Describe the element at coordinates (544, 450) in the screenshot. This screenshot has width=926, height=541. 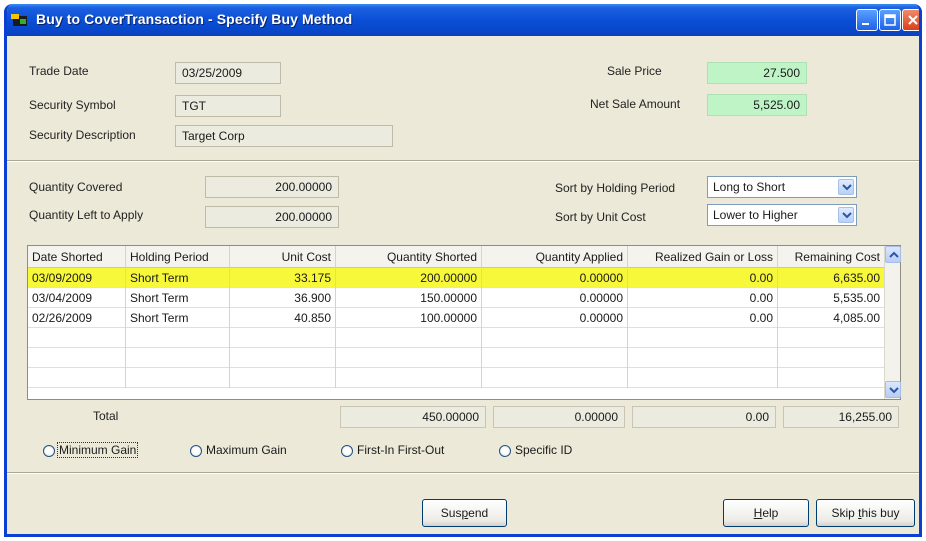
I see `specific-id-label: Specific ID` at that location.